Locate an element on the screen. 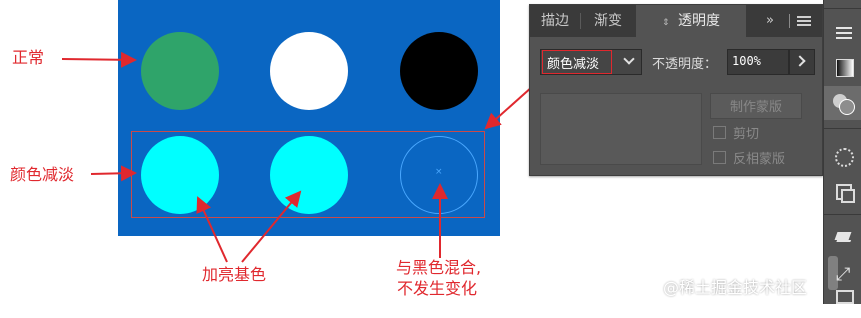 This screenshot has width=861, height=318. tab-transparency-label: 透明度 is located at coordinates (699, 21).